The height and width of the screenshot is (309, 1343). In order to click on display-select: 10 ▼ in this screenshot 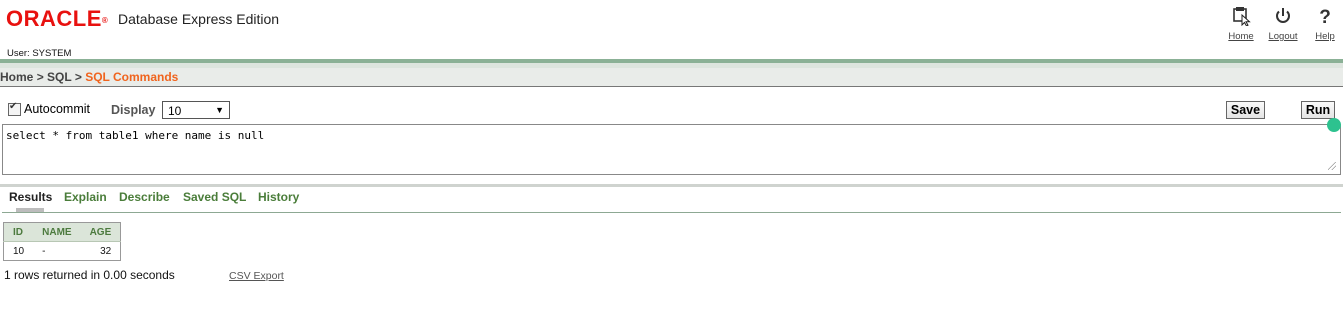, I will do `click(196, 110)`.